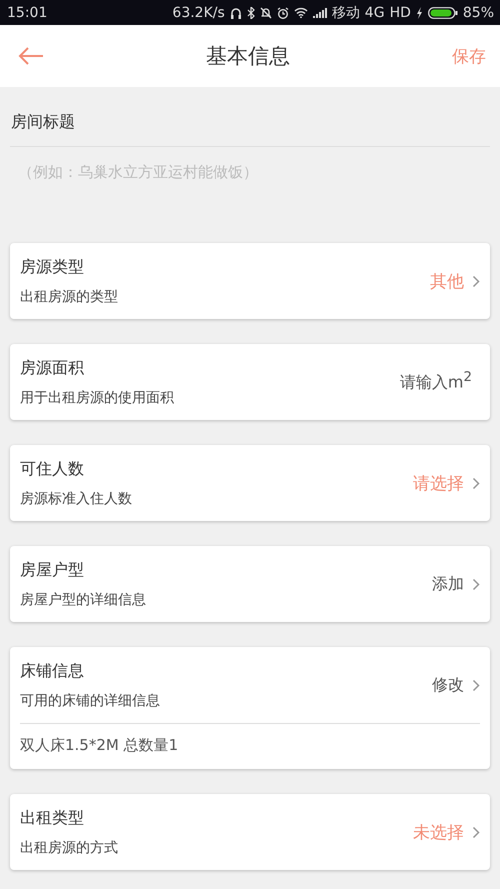 The width and height of the screenshot is (500, 889). Describe the element at coordinates (250, 281) in the screenshot. I see `setting-card: 房源类型 出租房源的类型 其他` at that location.